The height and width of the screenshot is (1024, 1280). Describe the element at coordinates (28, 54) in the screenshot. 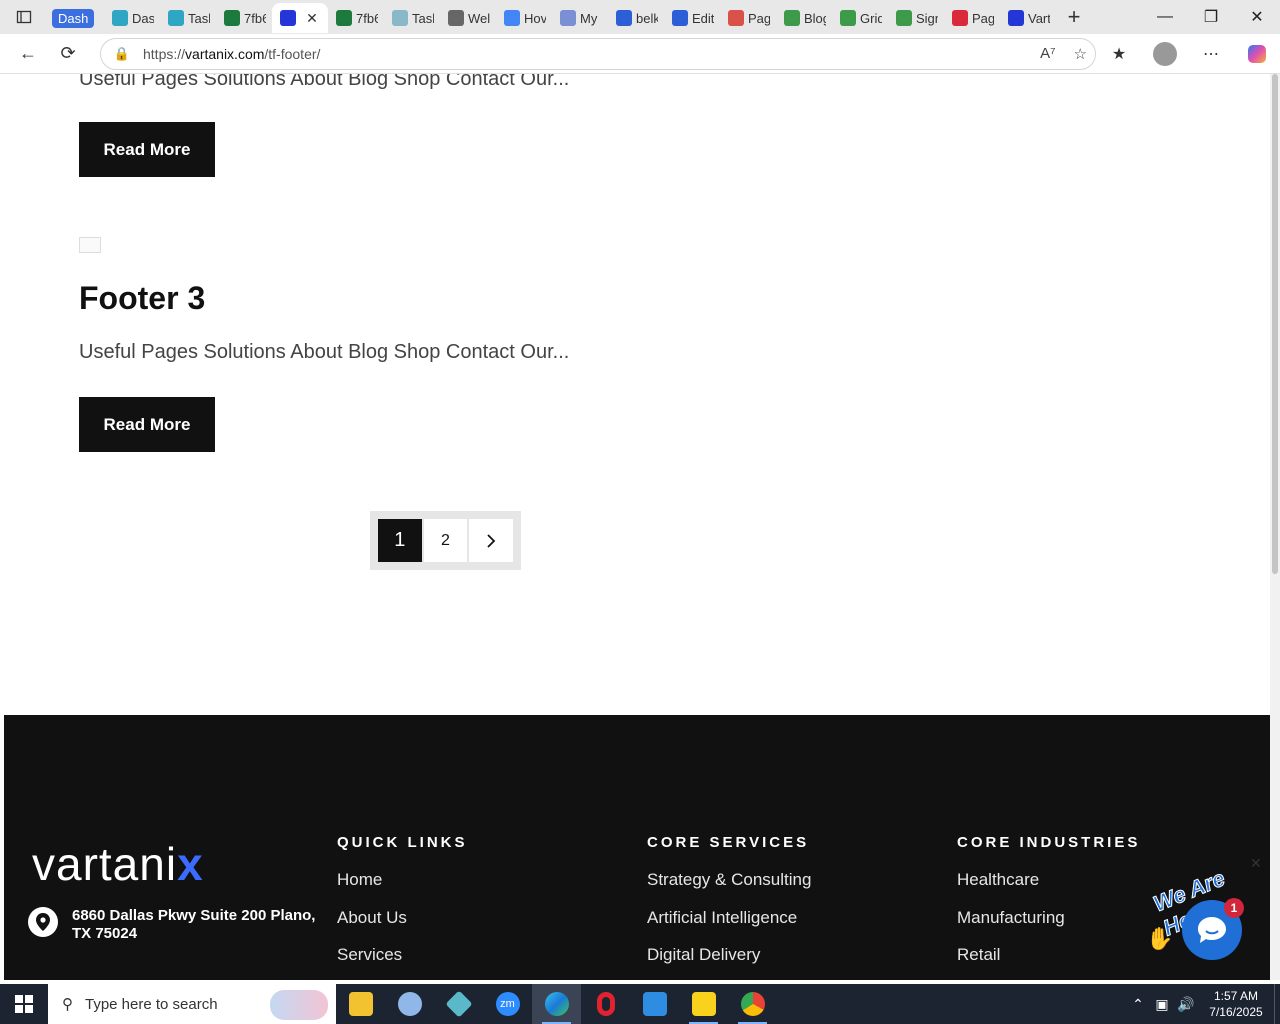

I see `back-button: ←` at that location.